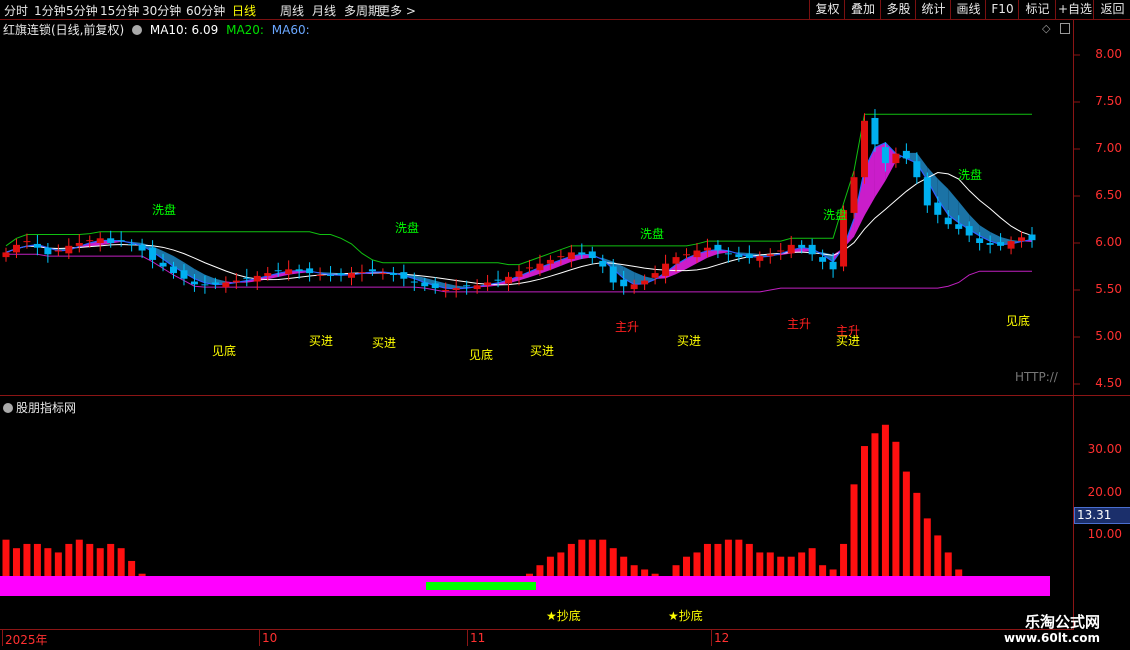 This screenshot has height=650, width=1130. What do you see at coordinates (1104, 534) in the screenshot?
I see `indicator-tick-label: 10.00` at bounding box center [1104, 534].